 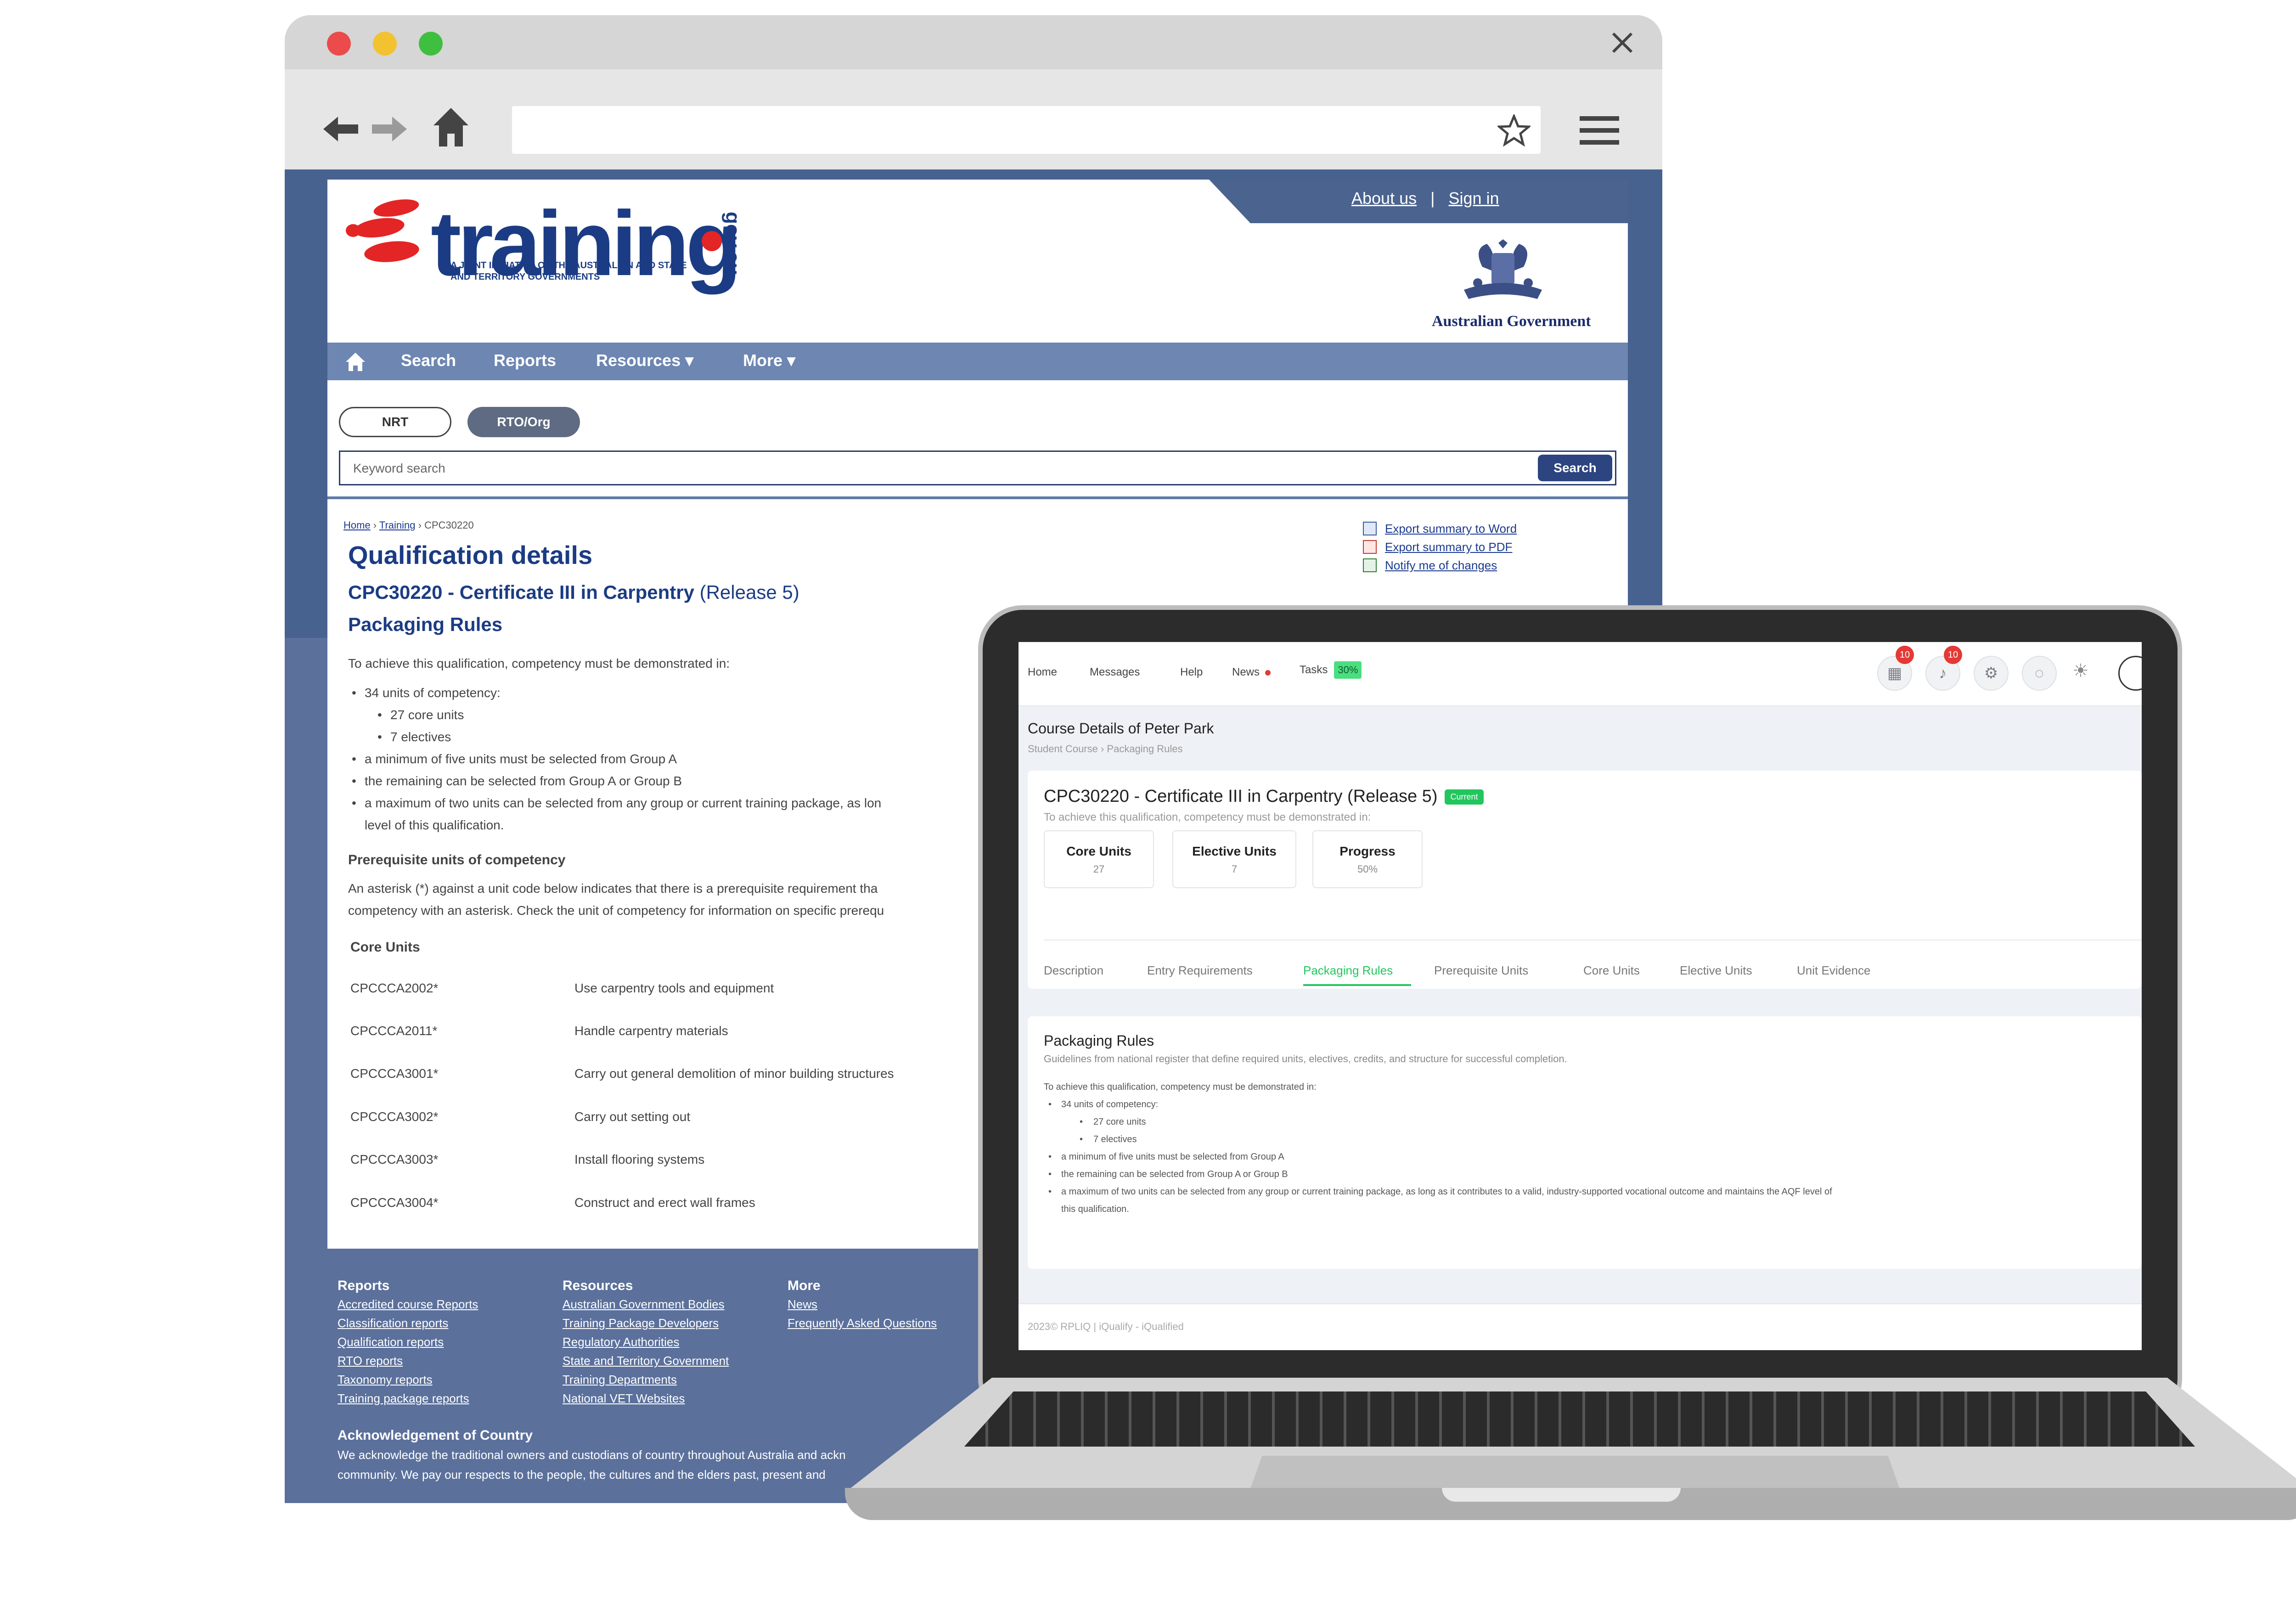 What do you see at coordinates (1384, 199) in the screenshot?
I see `about-us-link: About us` at bounding box center [1384, 199].